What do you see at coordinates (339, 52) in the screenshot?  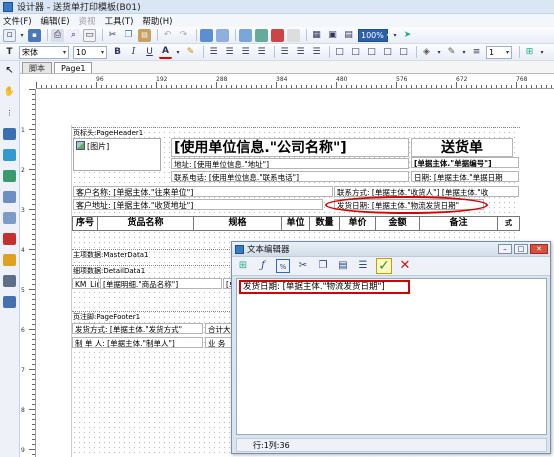 I see `frame-none-icon: □` at bounding box center [339, 52].